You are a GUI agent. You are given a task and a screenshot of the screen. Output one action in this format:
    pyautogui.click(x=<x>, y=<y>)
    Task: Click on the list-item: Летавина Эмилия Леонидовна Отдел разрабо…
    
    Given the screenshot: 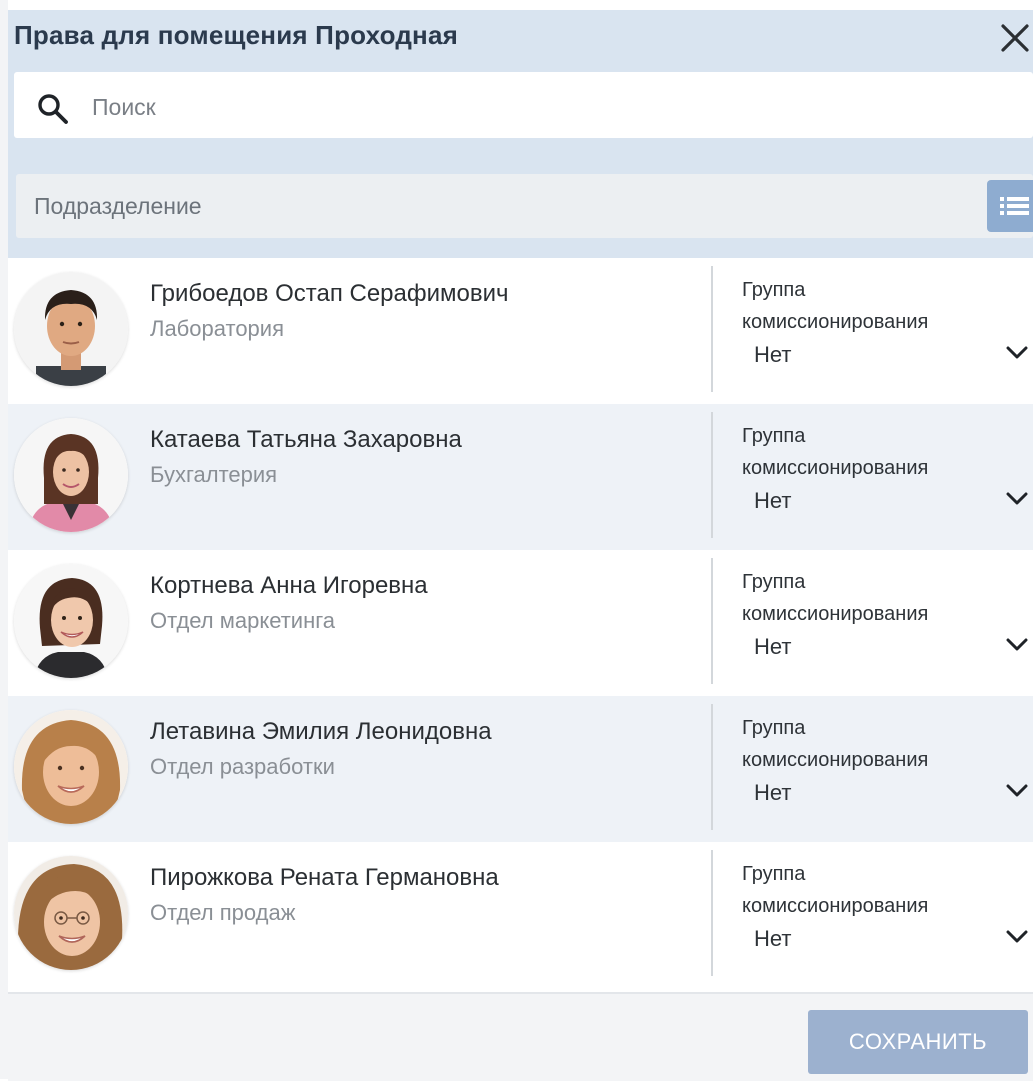 What is the action you would take?
    pyautogui.click(x=520, y=769)
    